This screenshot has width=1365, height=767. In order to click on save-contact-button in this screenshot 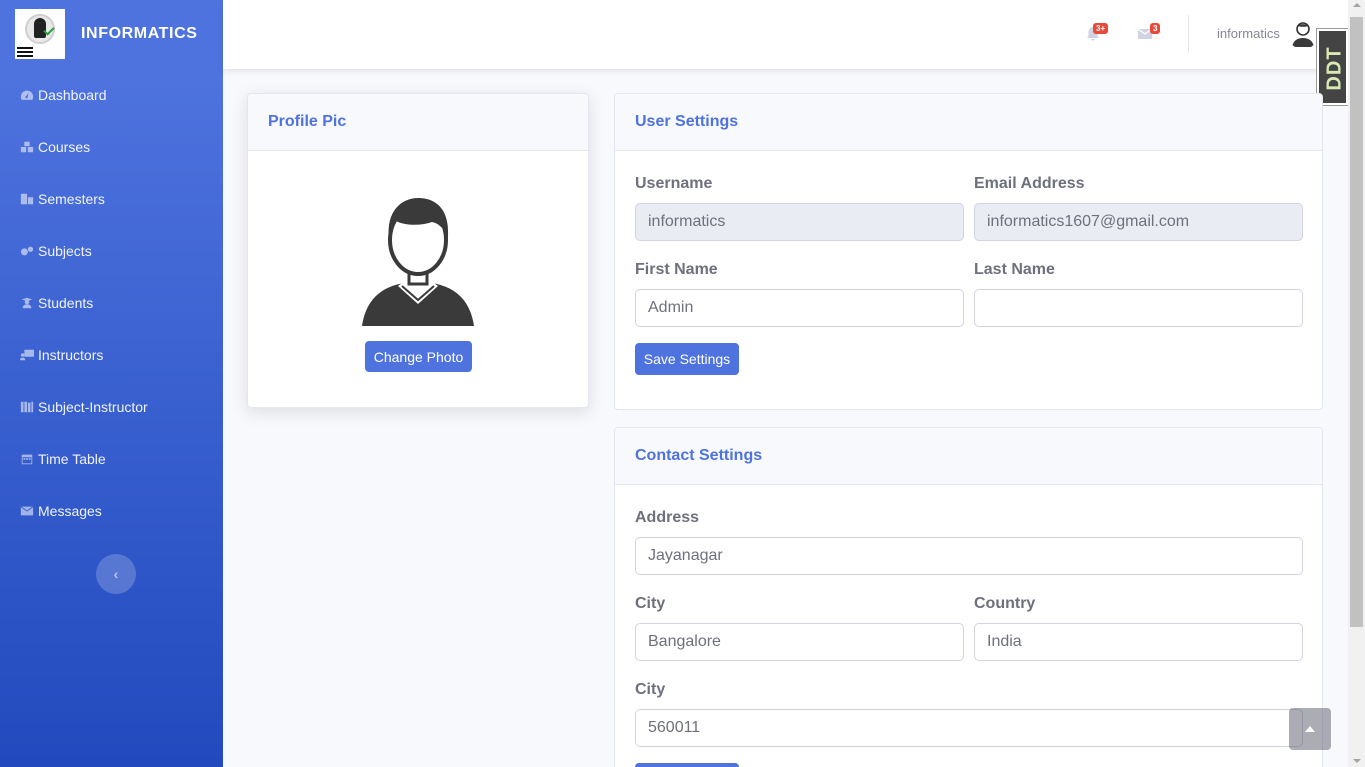, I will do `click(687, 765)`.